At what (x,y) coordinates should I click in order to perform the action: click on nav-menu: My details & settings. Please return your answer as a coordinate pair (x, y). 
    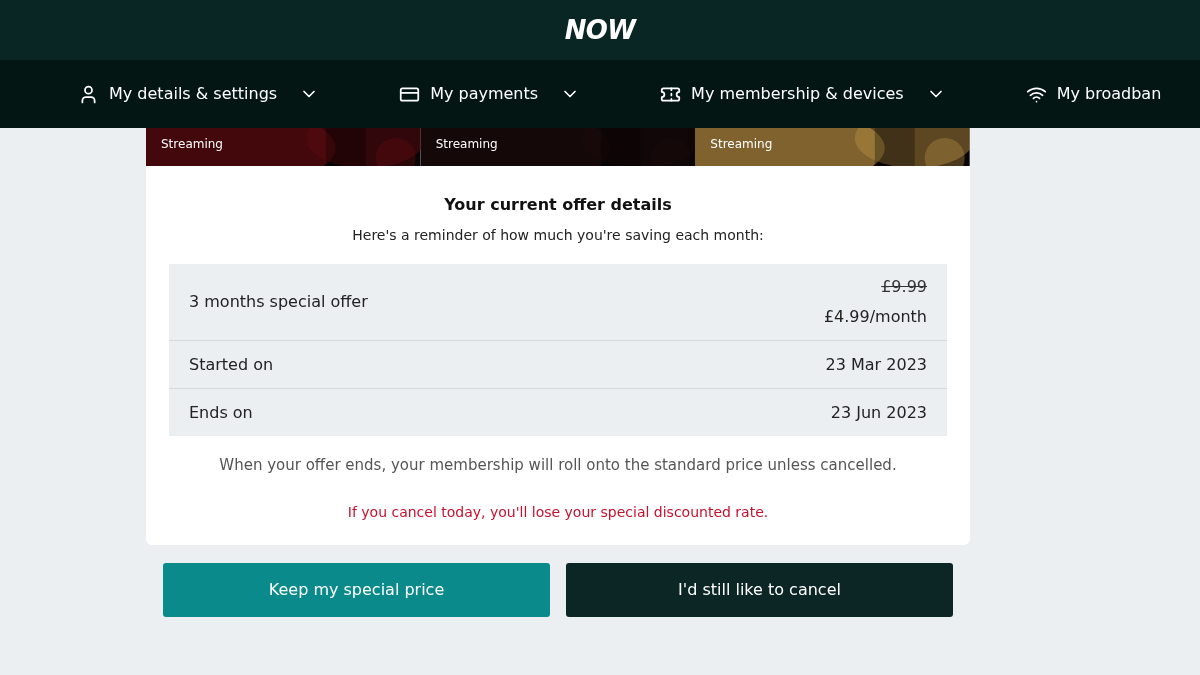
    Looking at the image, I should click on (199, 94).